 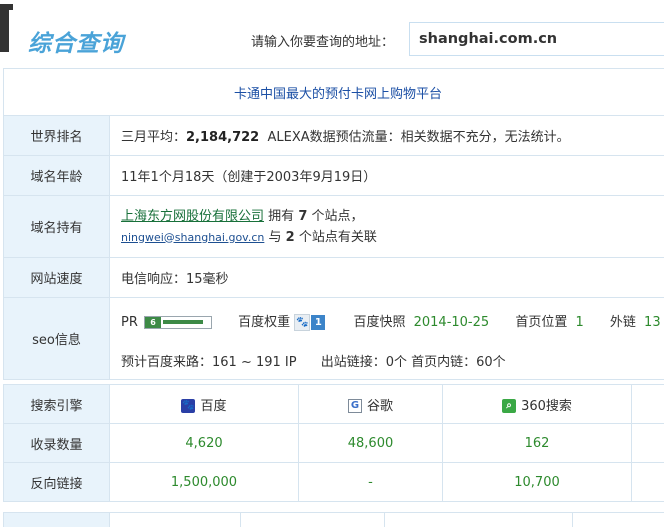 What do you see at coordinates (379, 322) in the screenshot?
I see `bd-snapshot-label: 百度快照` at bounding box center [379, 322].